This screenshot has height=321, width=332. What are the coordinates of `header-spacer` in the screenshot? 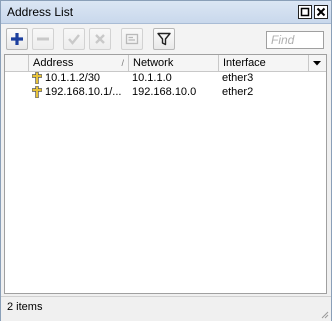 It's located at (17, 63).